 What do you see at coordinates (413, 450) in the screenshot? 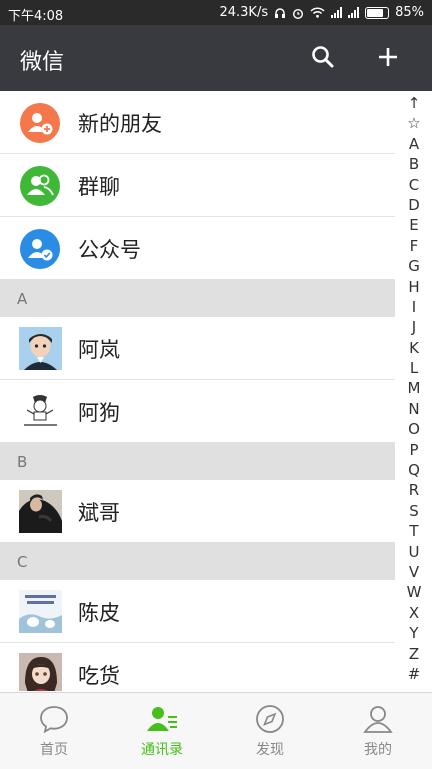
I see `index-letter: P` at bounding box center [413, 450].